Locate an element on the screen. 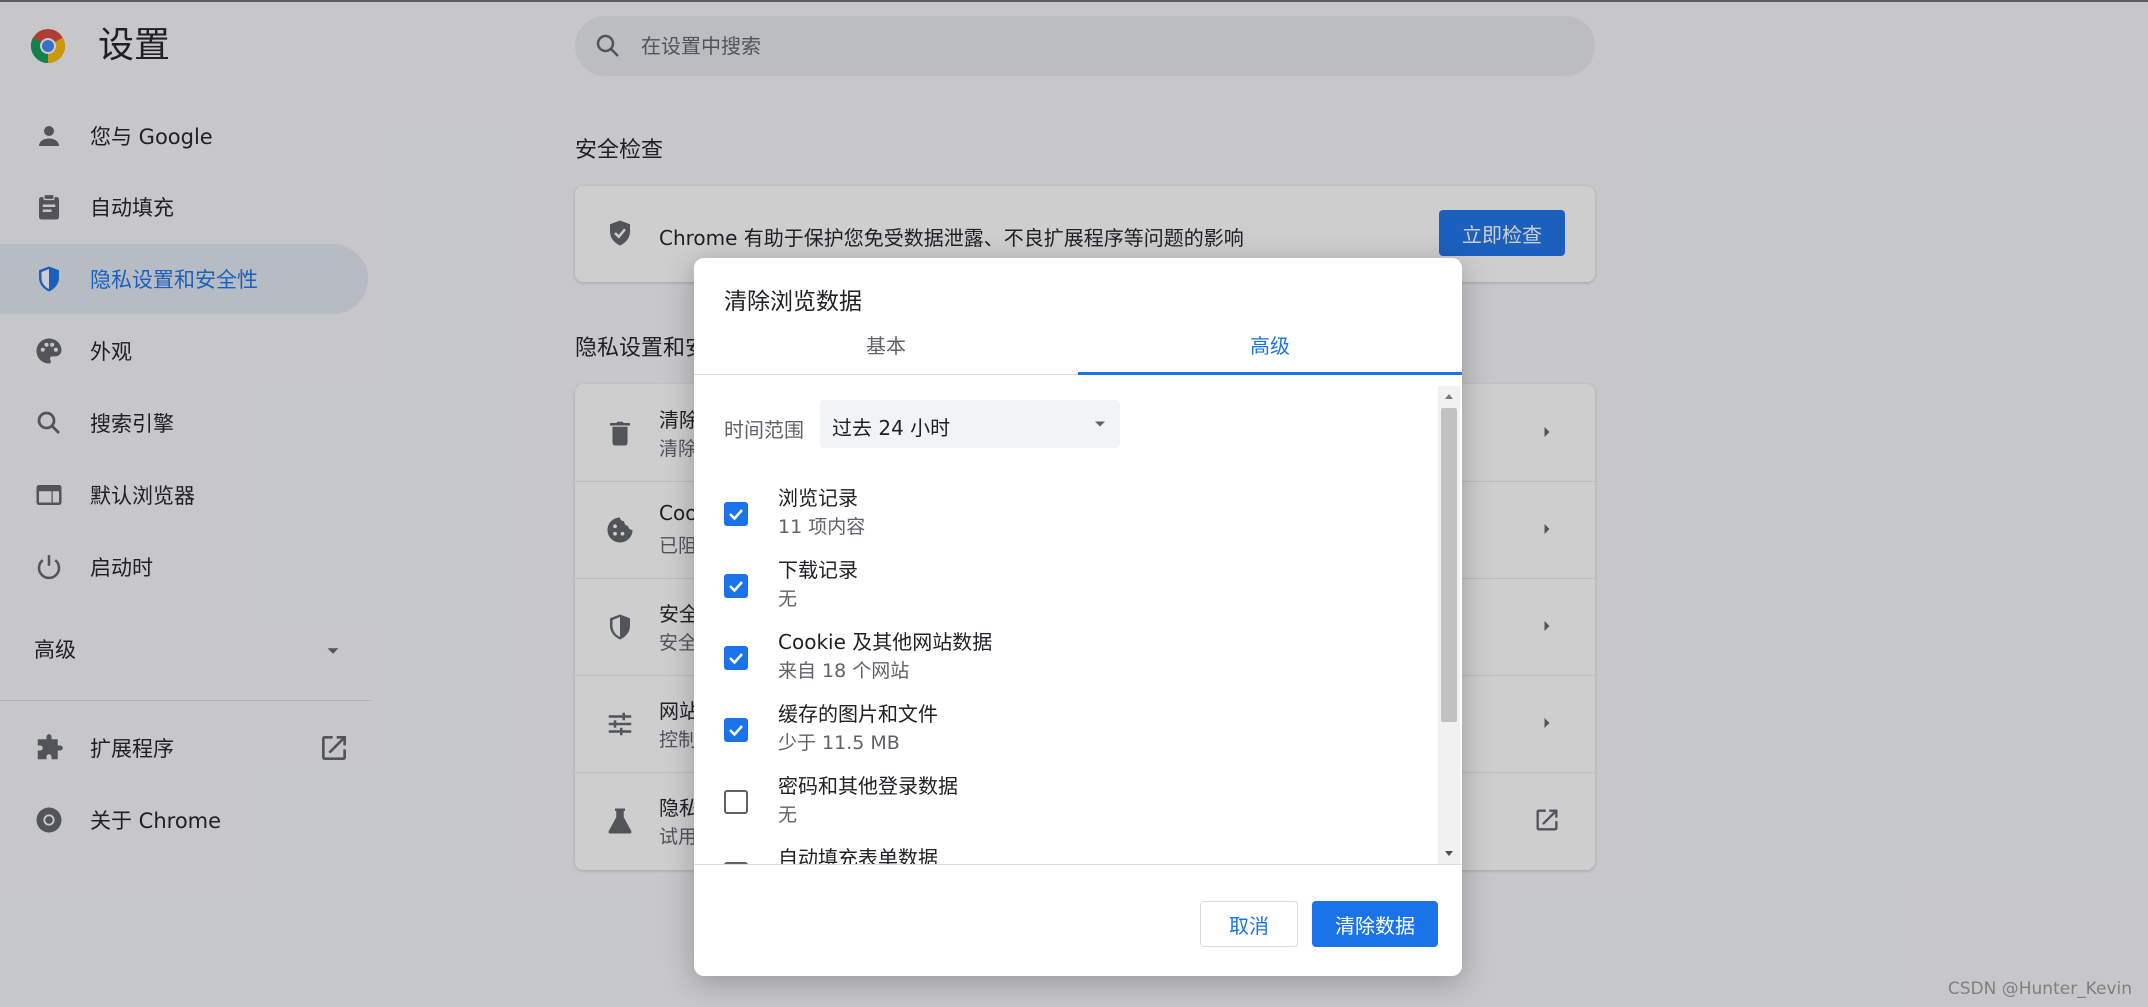 Image resolution: width=2148 pixels, height=1007 pixels. caret-down-icon is located at coordinates (1100, 424).